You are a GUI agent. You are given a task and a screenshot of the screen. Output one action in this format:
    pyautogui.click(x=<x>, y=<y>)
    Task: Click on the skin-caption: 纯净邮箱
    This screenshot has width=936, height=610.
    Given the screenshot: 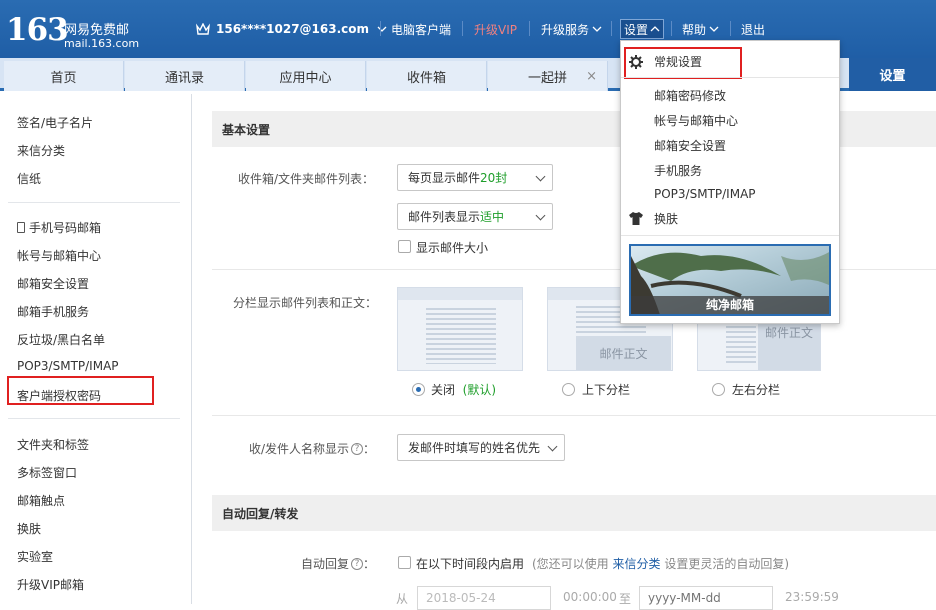 What is the action you would take?
    pyautogui.click(x=730, y=305)
    